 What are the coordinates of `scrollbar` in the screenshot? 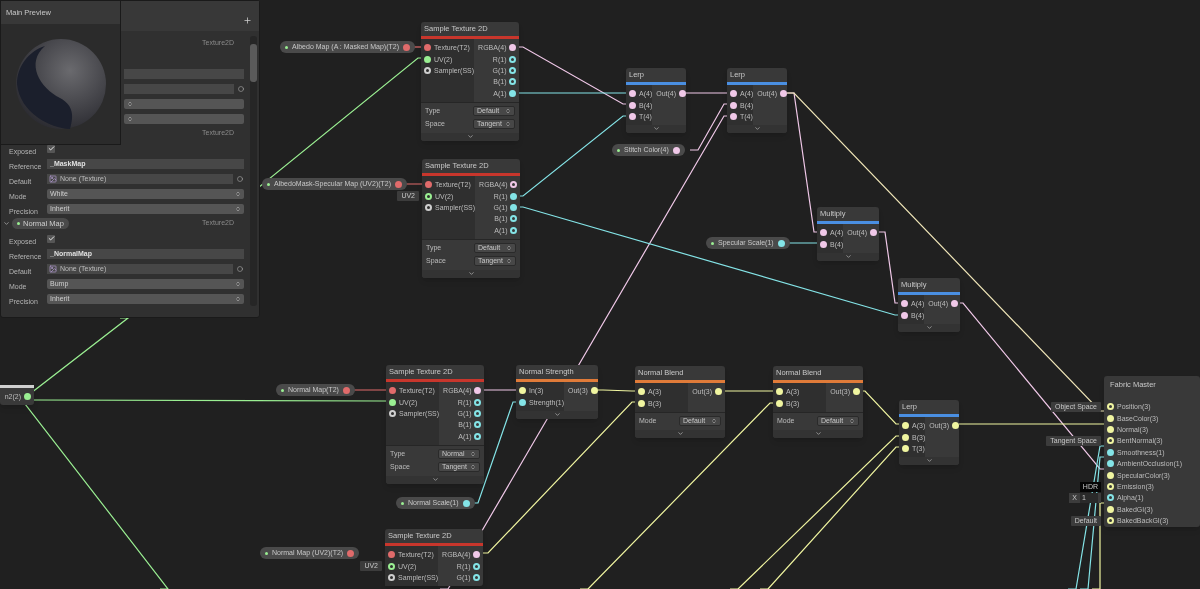 It's located at (253, 171).